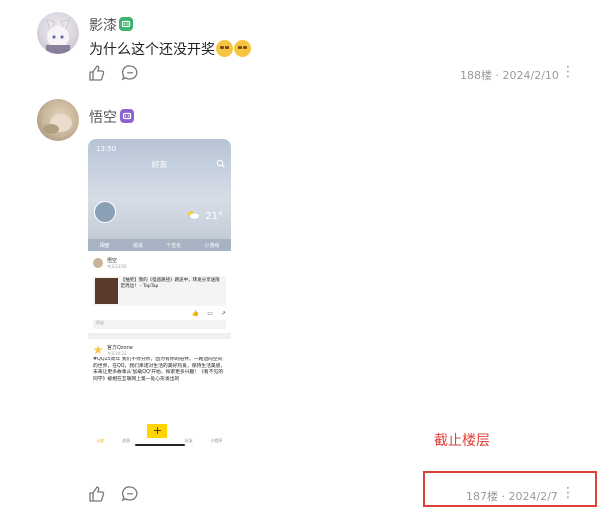  What do you see at coordinates (126, 440) in the screenshot?
I see `phone-nav-item: 消息` at bounding box center [126, 440].